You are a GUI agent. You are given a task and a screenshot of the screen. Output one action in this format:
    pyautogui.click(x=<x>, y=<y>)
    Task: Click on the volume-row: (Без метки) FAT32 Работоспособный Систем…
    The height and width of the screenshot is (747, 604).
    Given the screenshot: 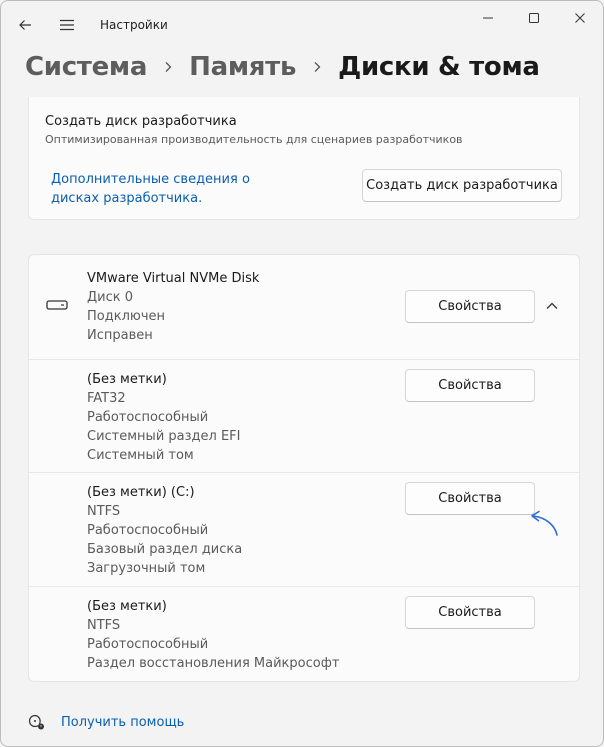 What is the action you would take?
    pyautogui.click(x=304, y=416)
    